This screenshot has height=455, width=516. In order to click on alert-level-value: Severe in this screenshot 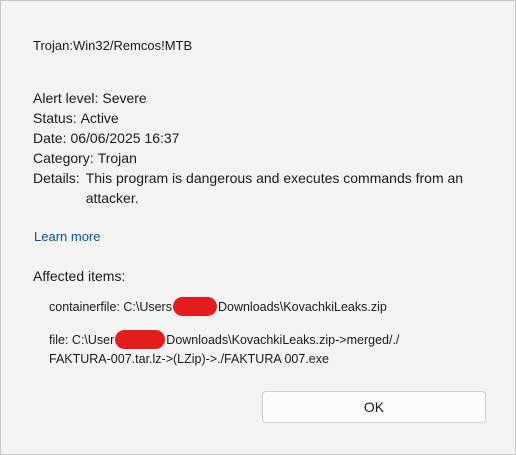, I will do `click(124, 98)`.